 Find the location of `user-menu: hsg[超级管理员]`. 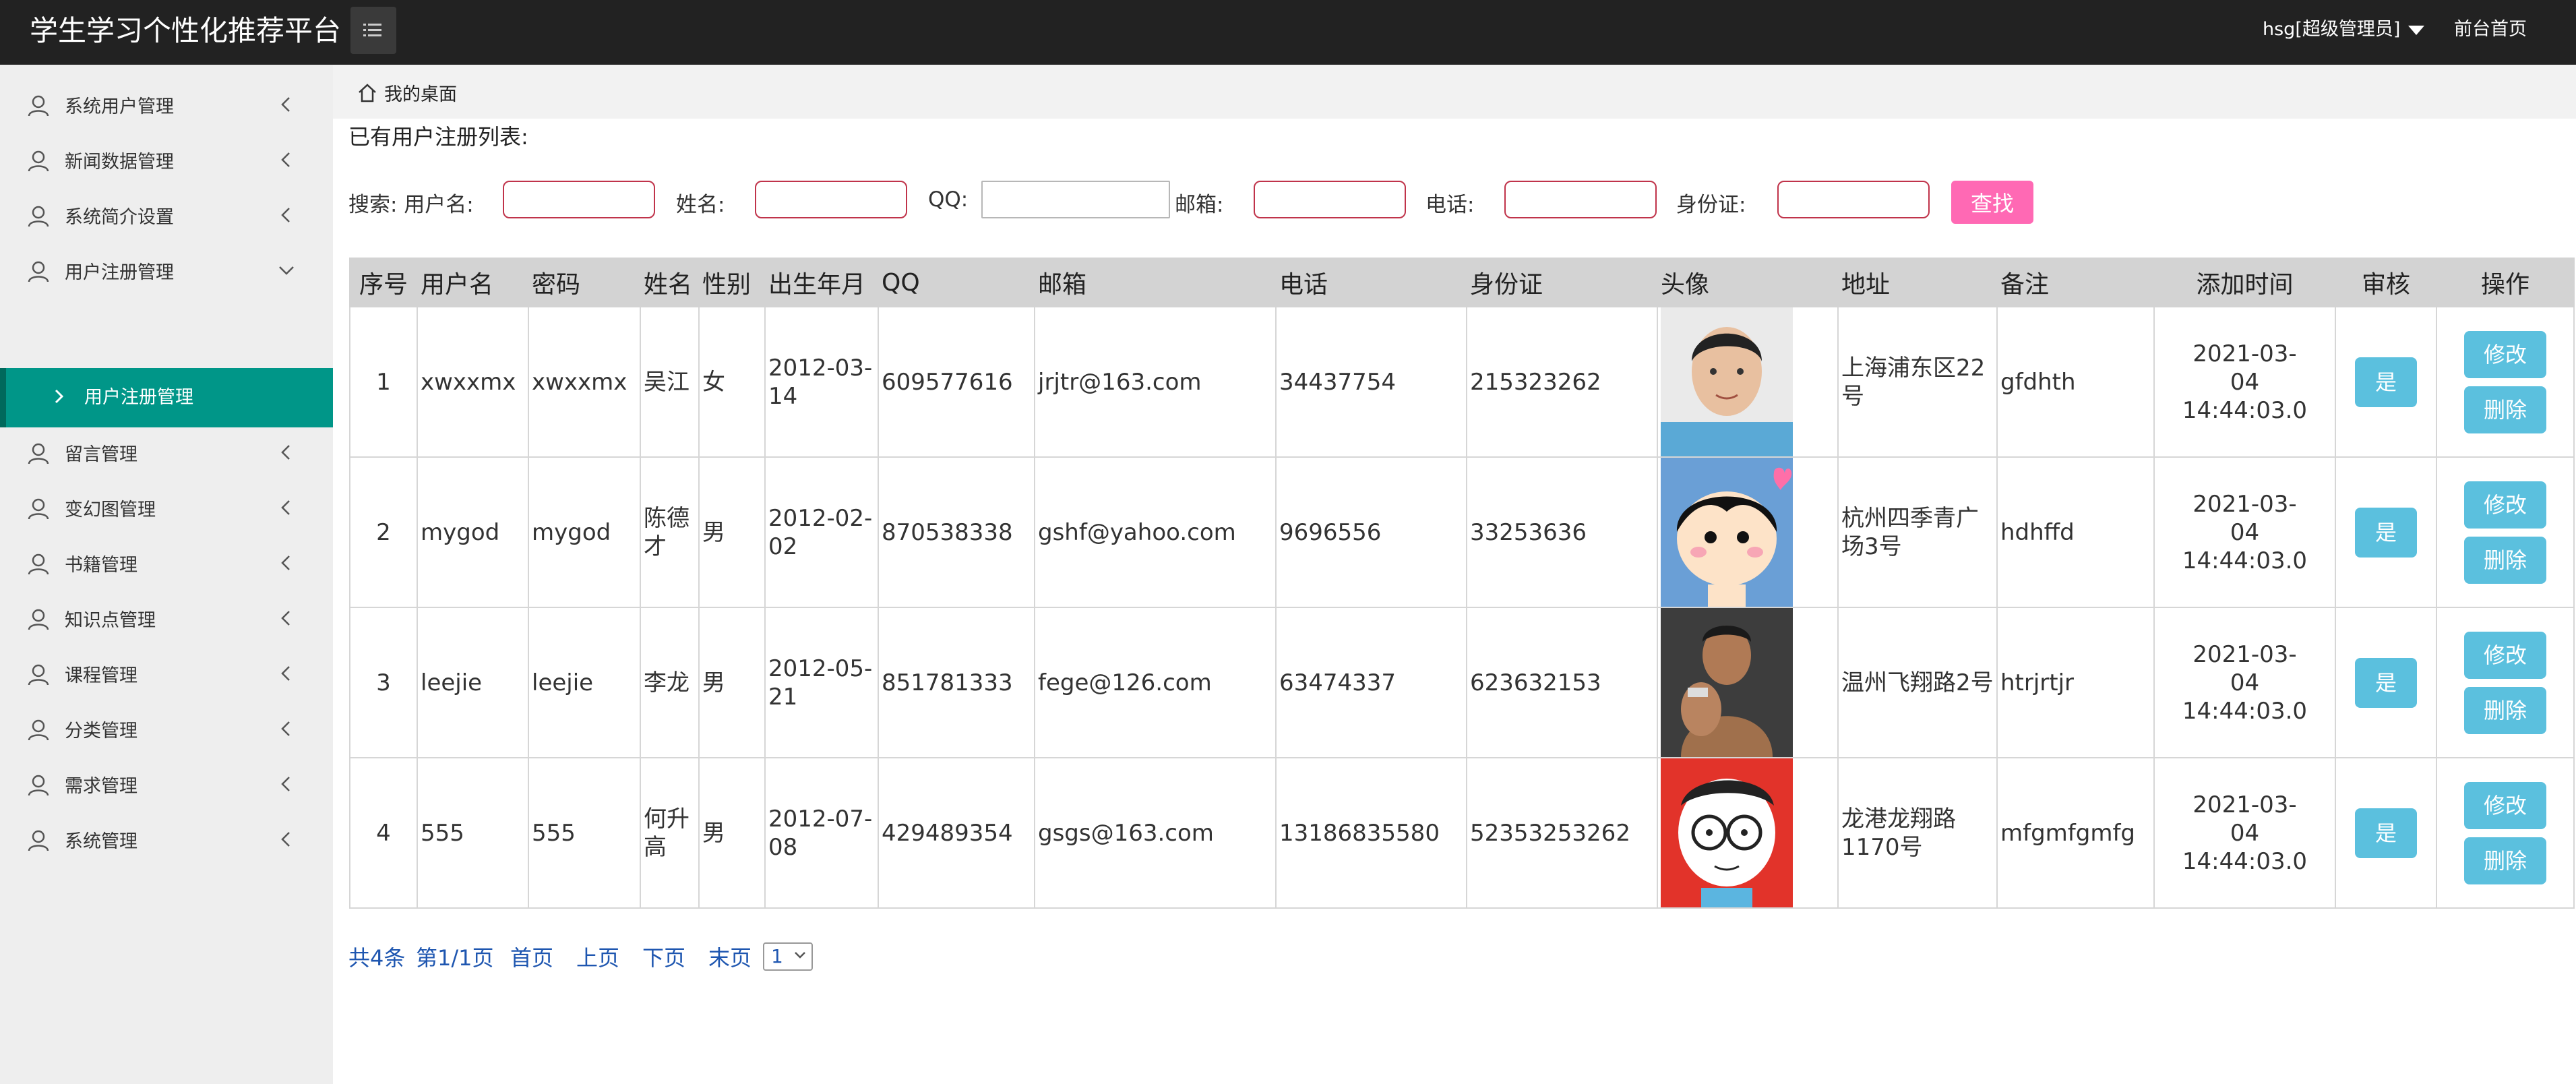

user-menu: hsg[超级管理员] is located at coordinates (2344, 32).